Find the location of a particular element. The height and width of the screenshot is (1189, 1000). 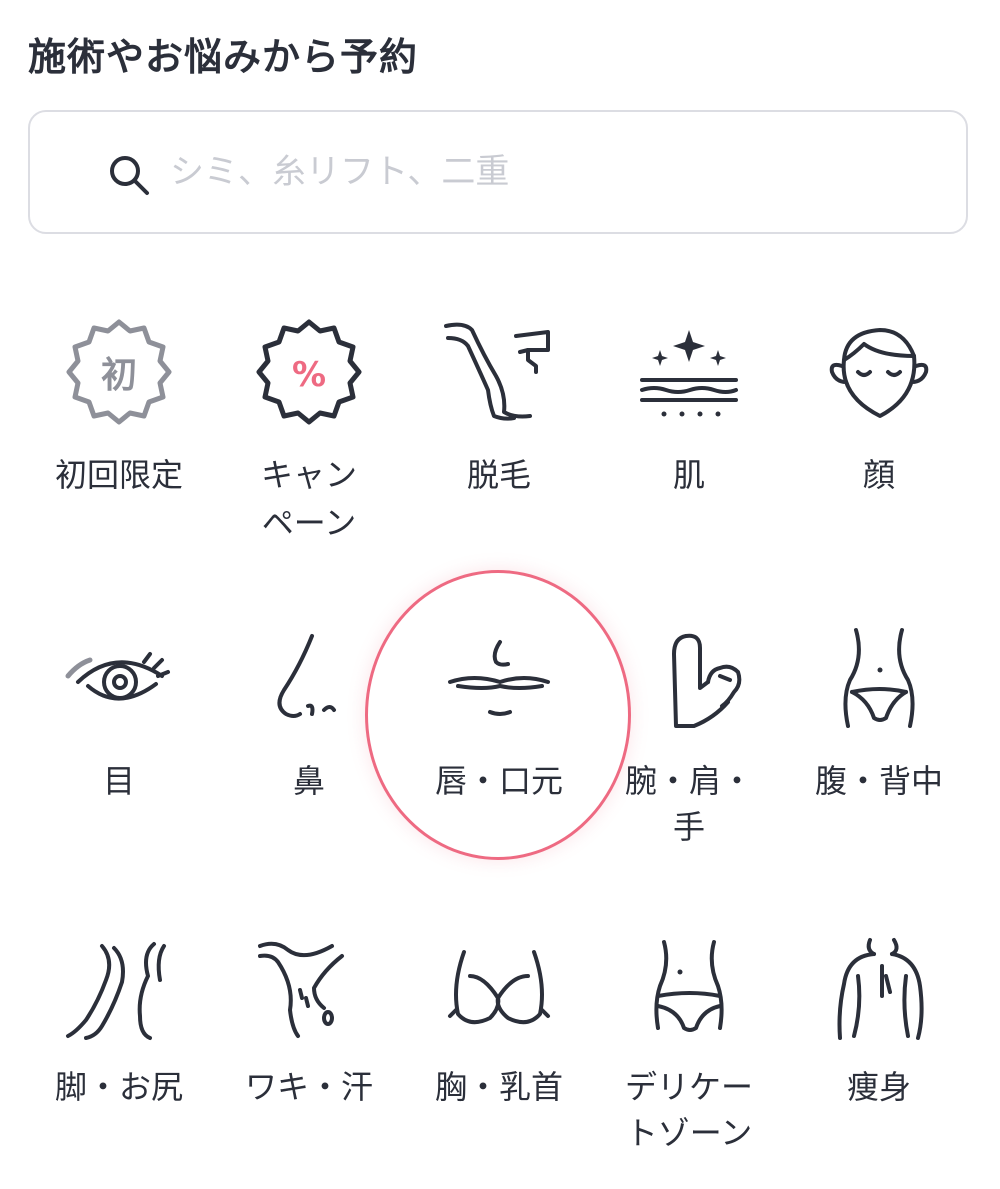

category-label: 胸・乳首 is located at coordinates (498, 1087).